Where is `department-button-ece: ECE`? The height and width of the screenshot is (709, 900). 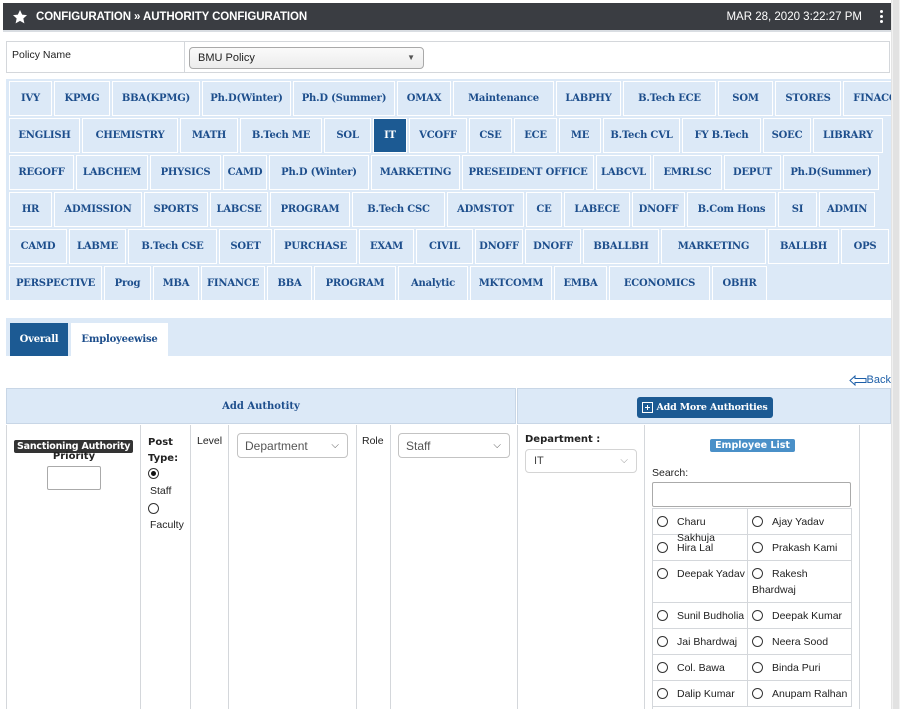
department-button-ece: ECE is located at coordinates (535, 135).